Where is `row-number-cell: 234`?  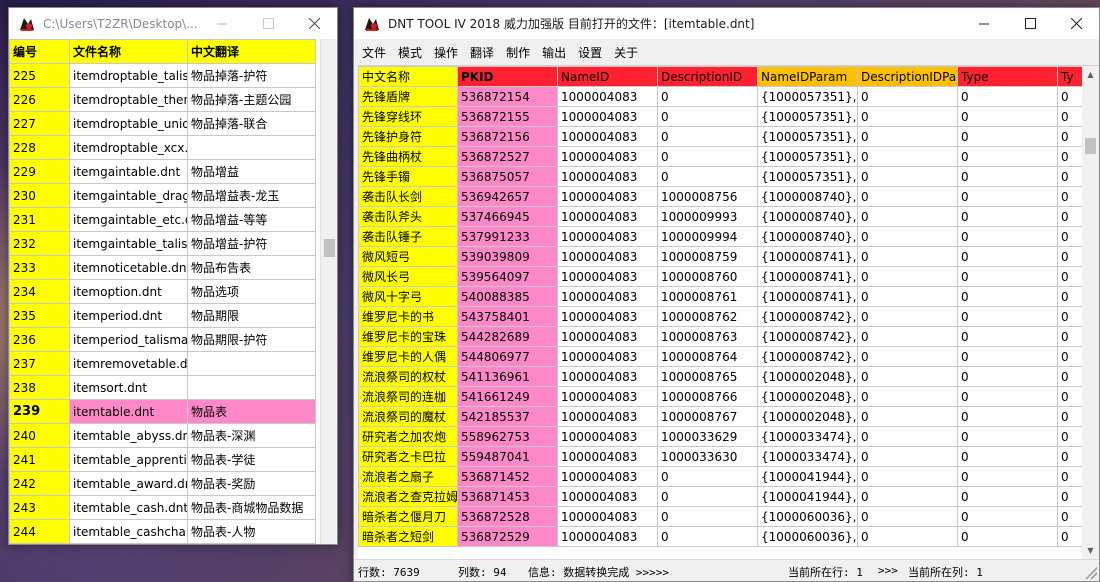 row-number-cell: 234 is located at coordinates (39, 291).